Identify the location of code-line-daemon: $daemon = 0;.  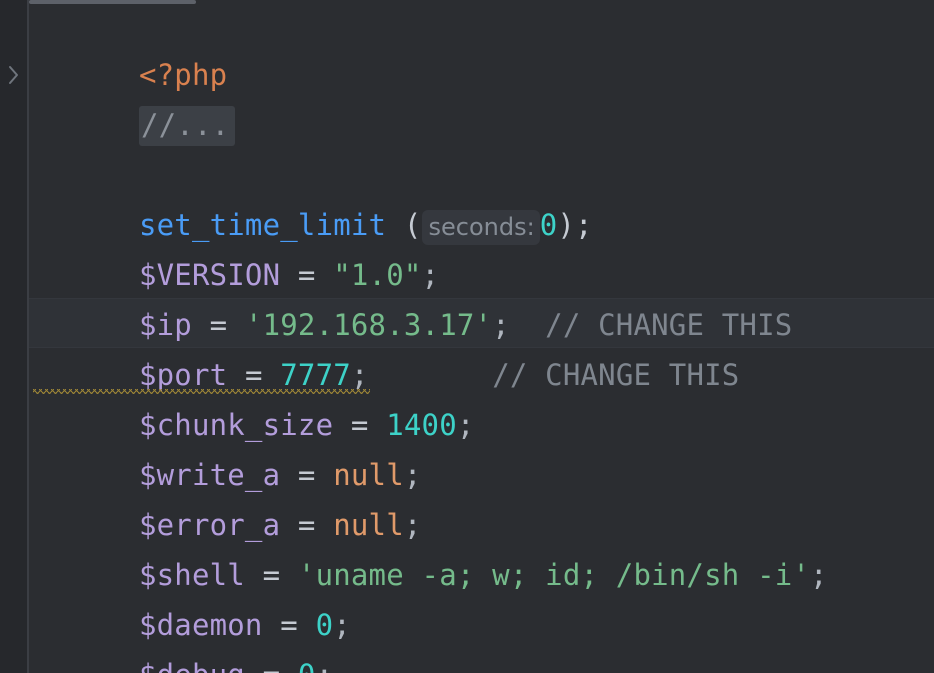
(481, 596).